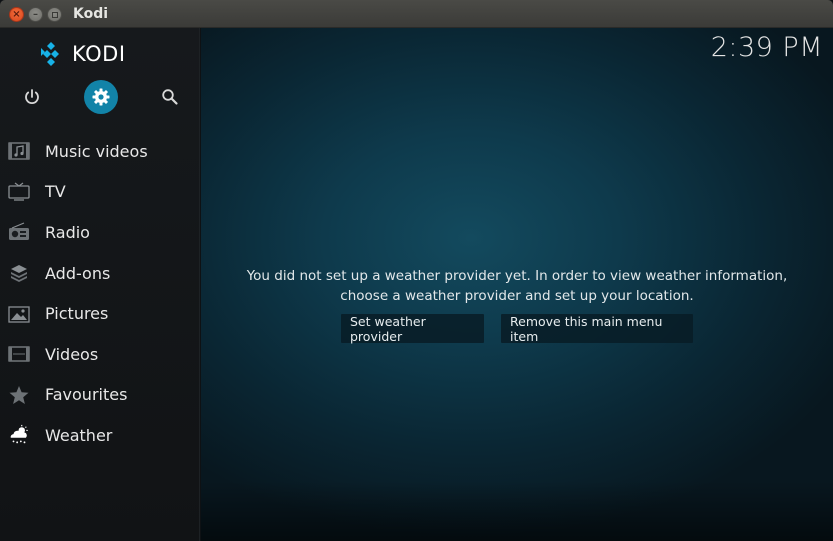  I want to click on window-minimize-button: –, so click(35, 14).